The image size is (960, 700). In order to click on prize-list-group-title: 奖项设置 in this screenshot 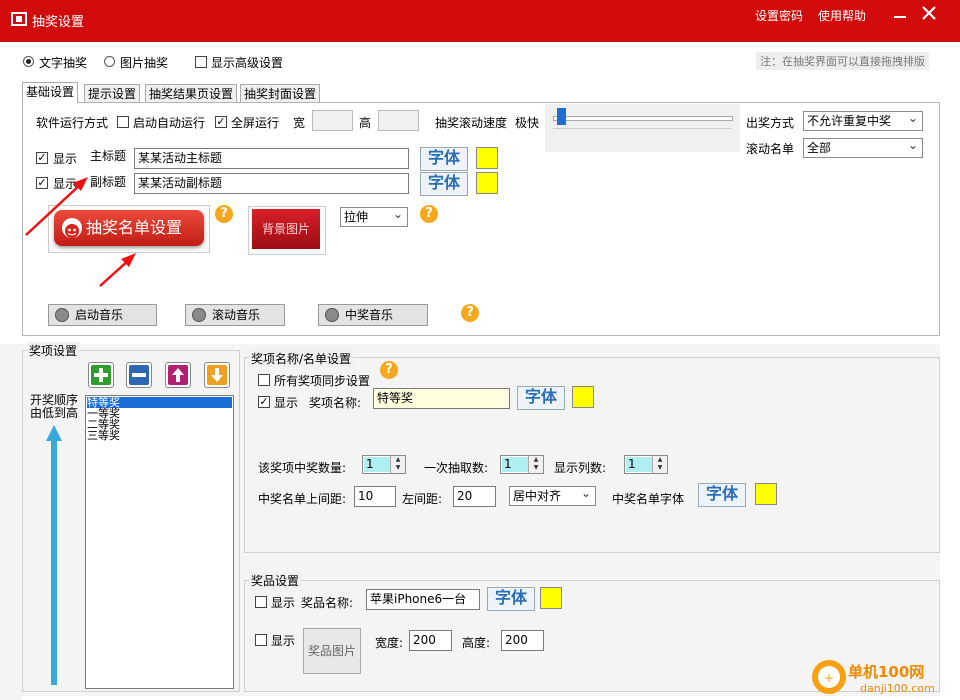, I will do `click(53, 350)`.